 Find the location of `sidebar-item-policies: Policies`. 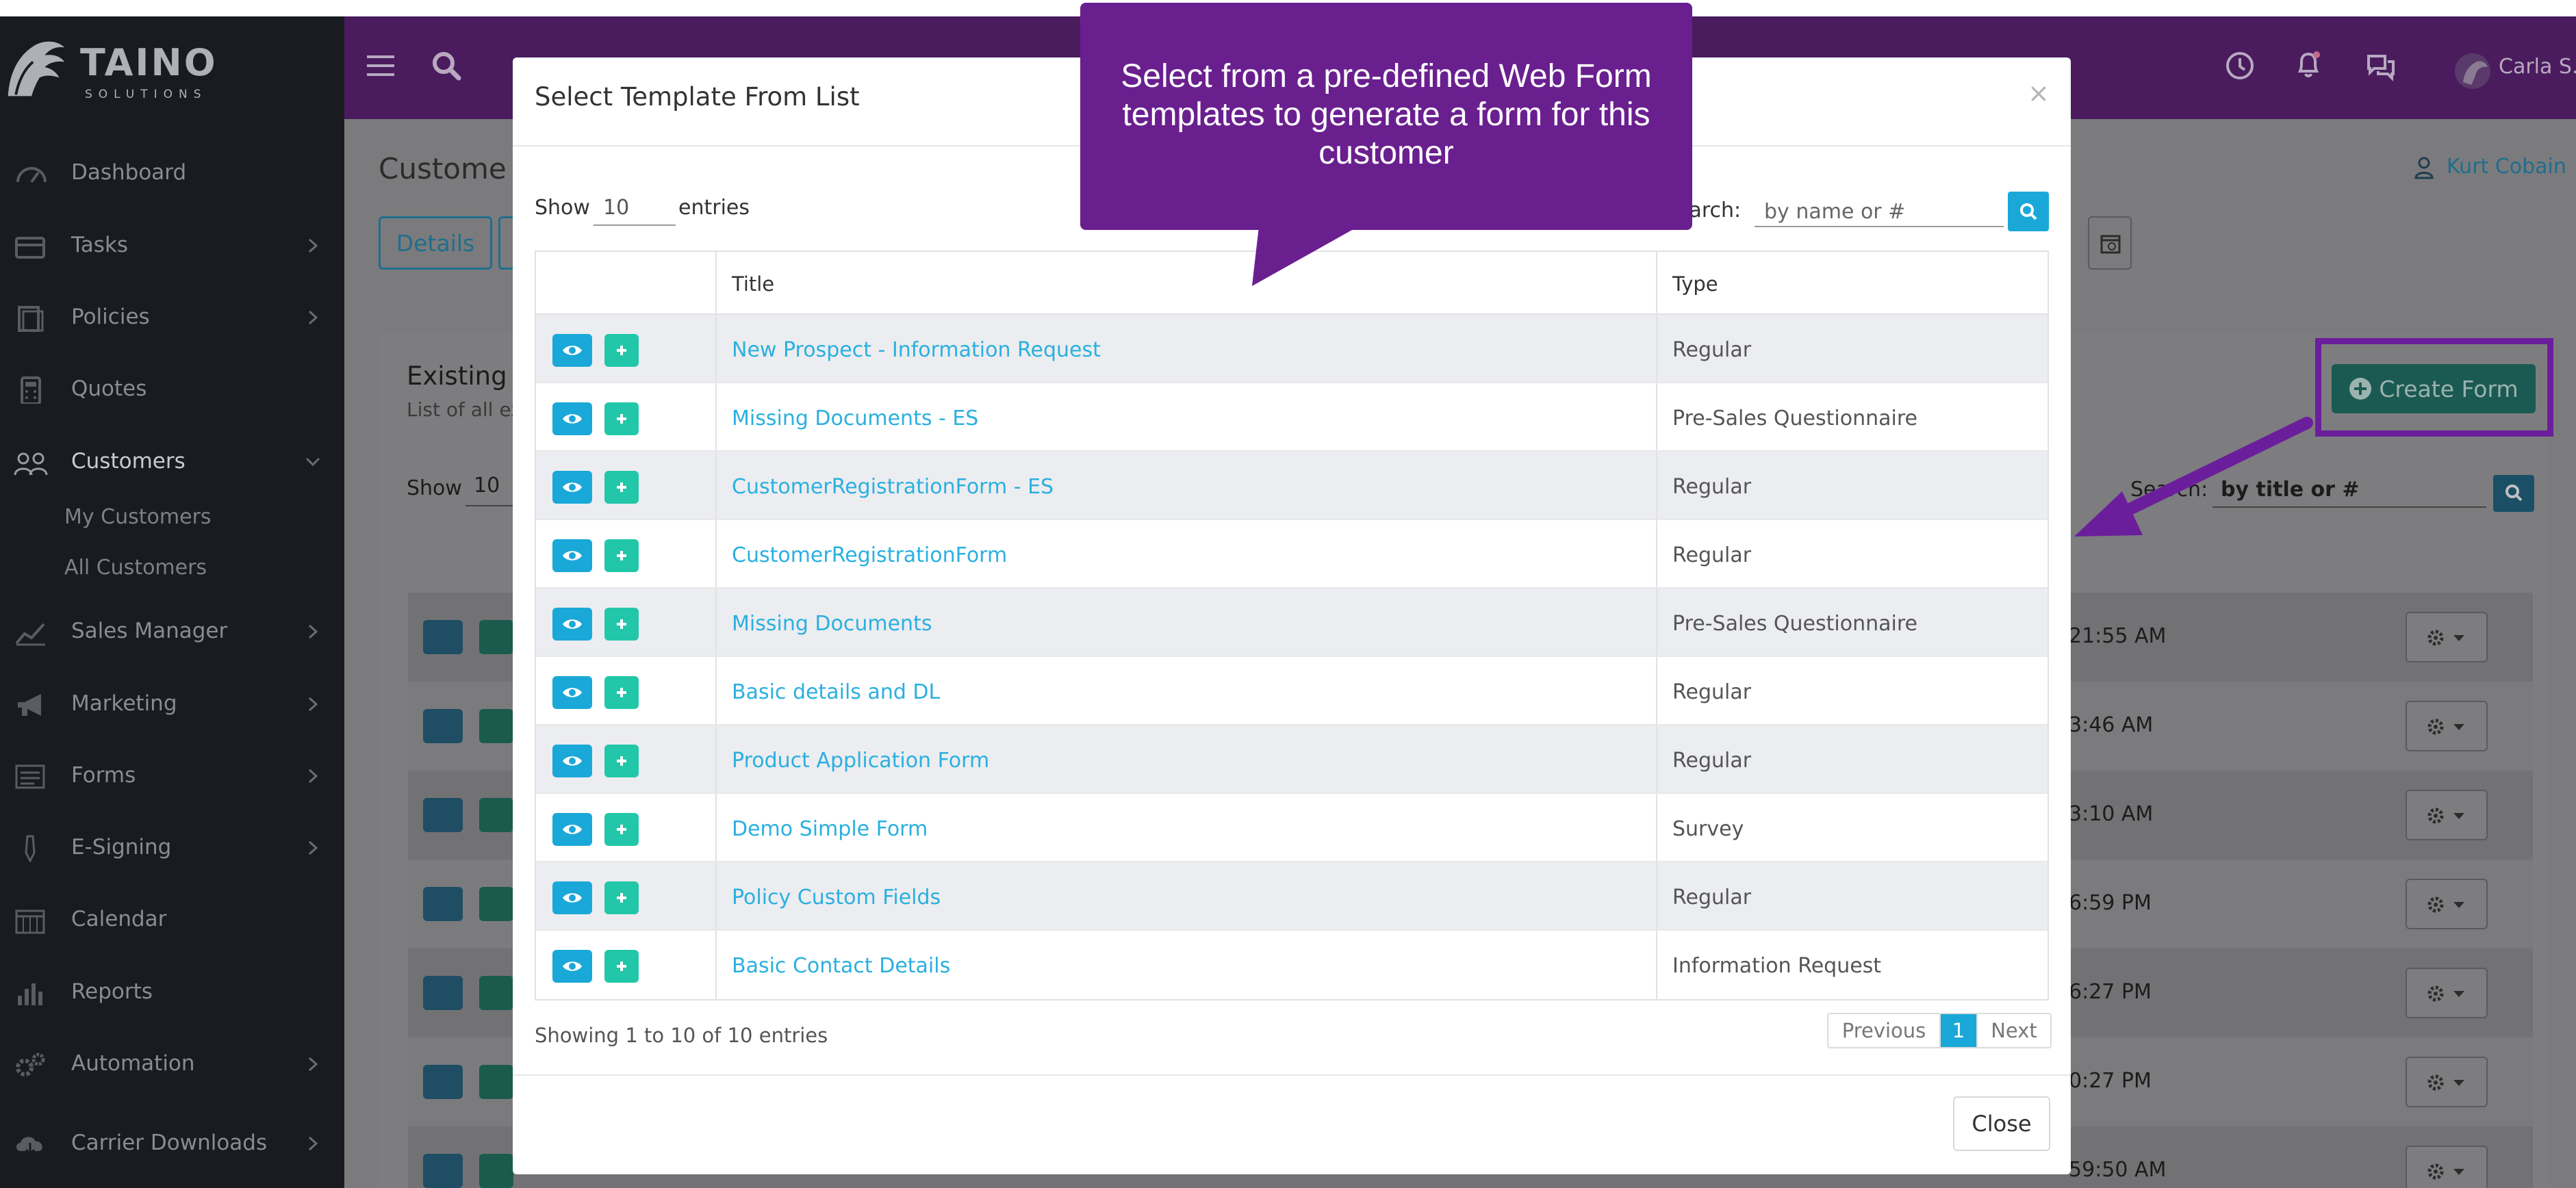

sidebar-item-policies: Policies is located at coordinates (172, 318).